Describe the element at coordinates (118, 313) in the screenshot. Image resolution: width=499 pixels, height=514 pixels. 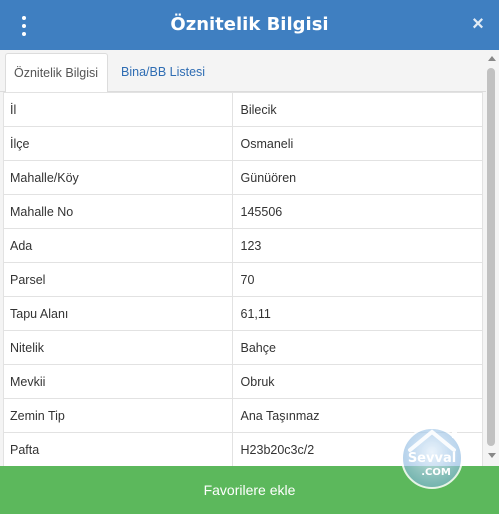
I see `attribute-key: Tapu Alanı` at that location.